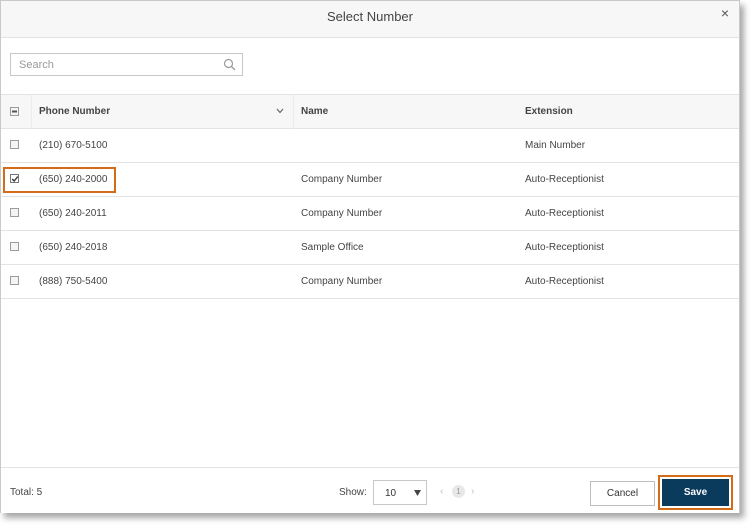 The width and height of the screenshot is (751, 527). What do you see at coordinates (417, 493) in the screenshot?
I see `caret-down-icon` at bounding box center [417, 493].